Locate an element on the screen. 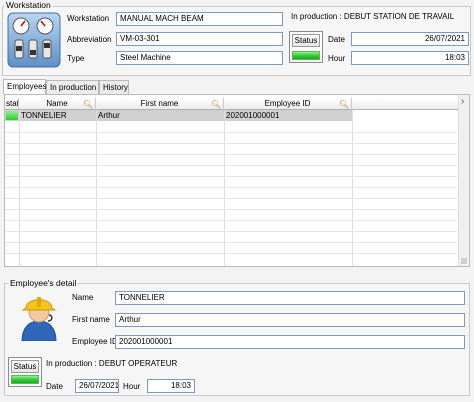 This screenshot has height=402, width=474. tab-in-production: In production is located at coordinates (72, 87).